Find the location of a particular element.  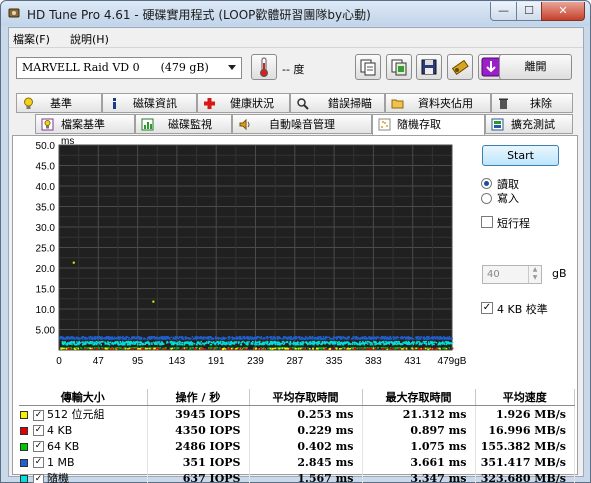

short-stroke-unit: gB is located at coordinates (559, 273).